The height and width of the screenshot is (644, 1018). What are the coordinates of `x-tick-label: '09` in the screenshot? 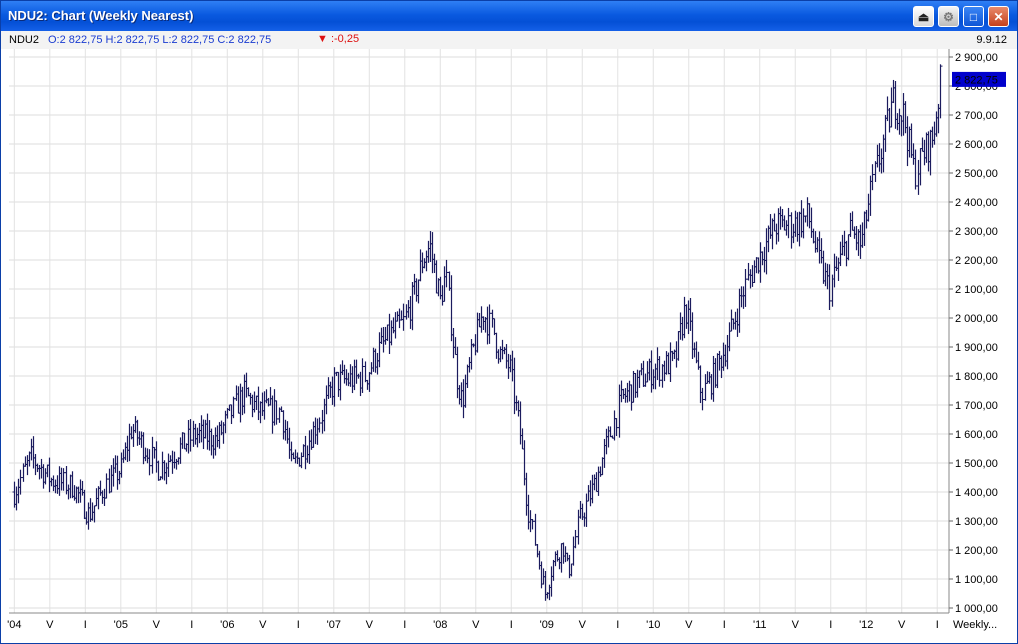 It's located at (547, 625).